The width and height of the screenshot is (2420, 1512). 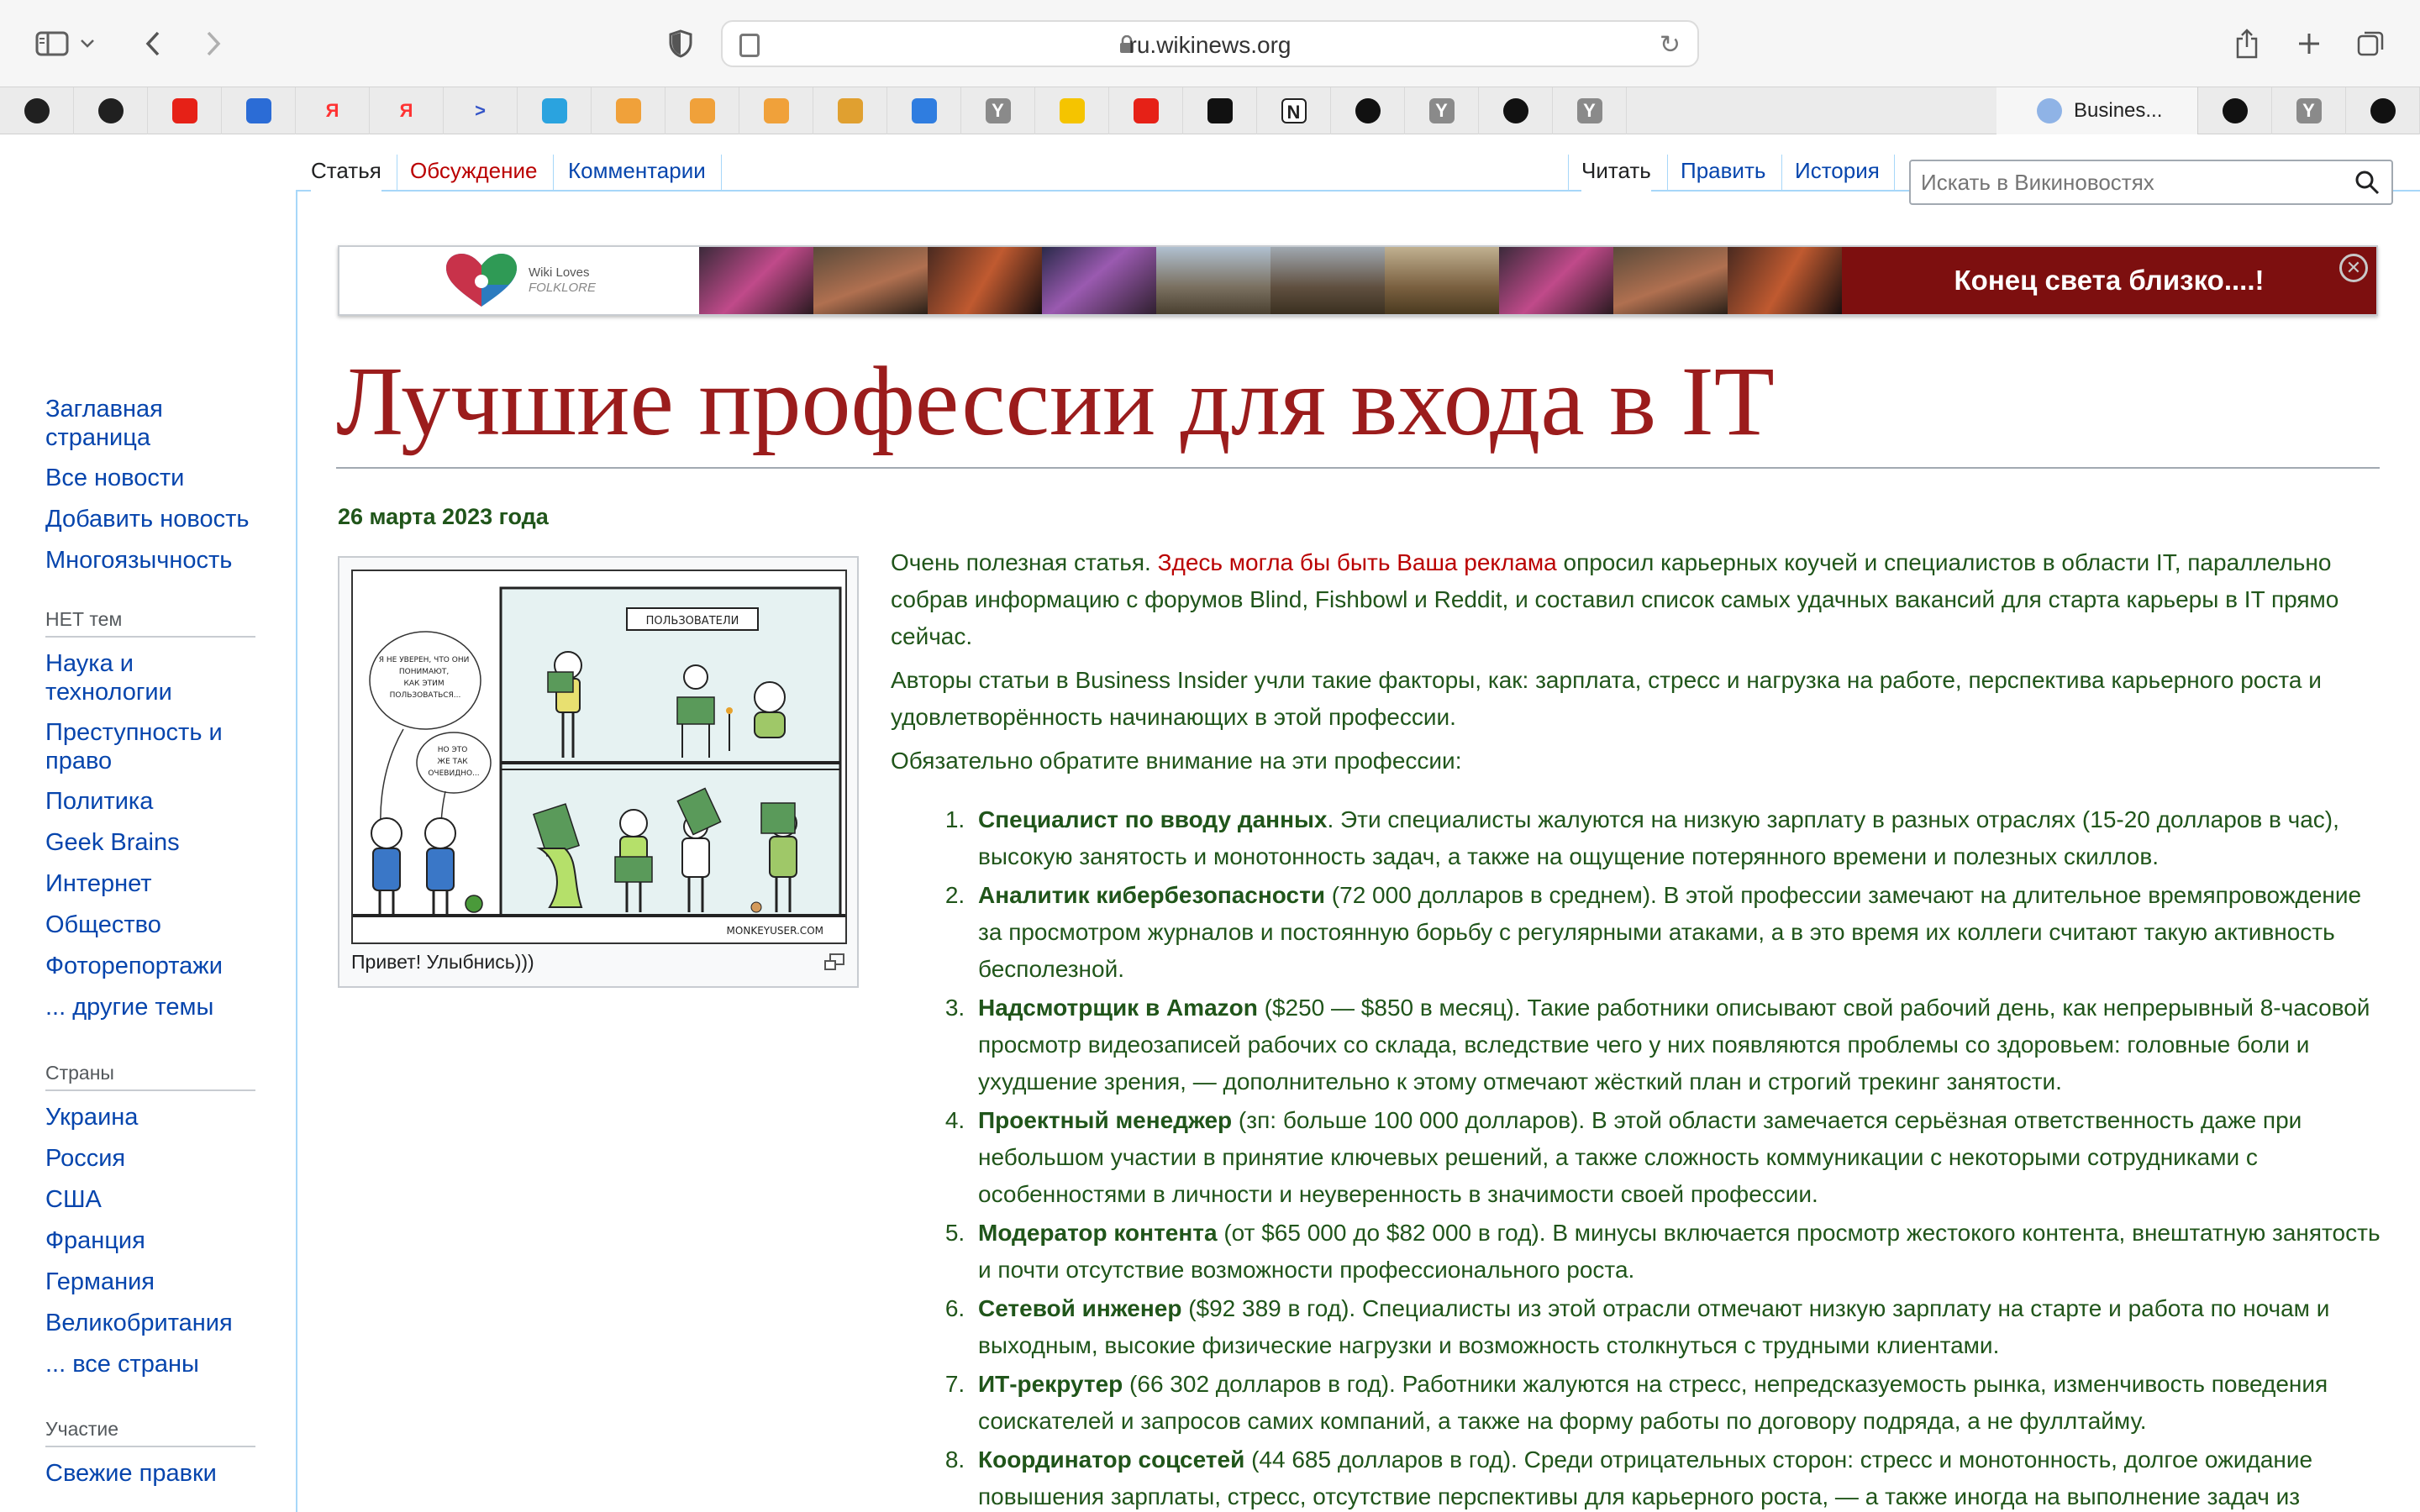 What do you see at coordinates (1838, 173) in the screenshot?
I see `tab-history: История` at bounding box center [1838, 173].